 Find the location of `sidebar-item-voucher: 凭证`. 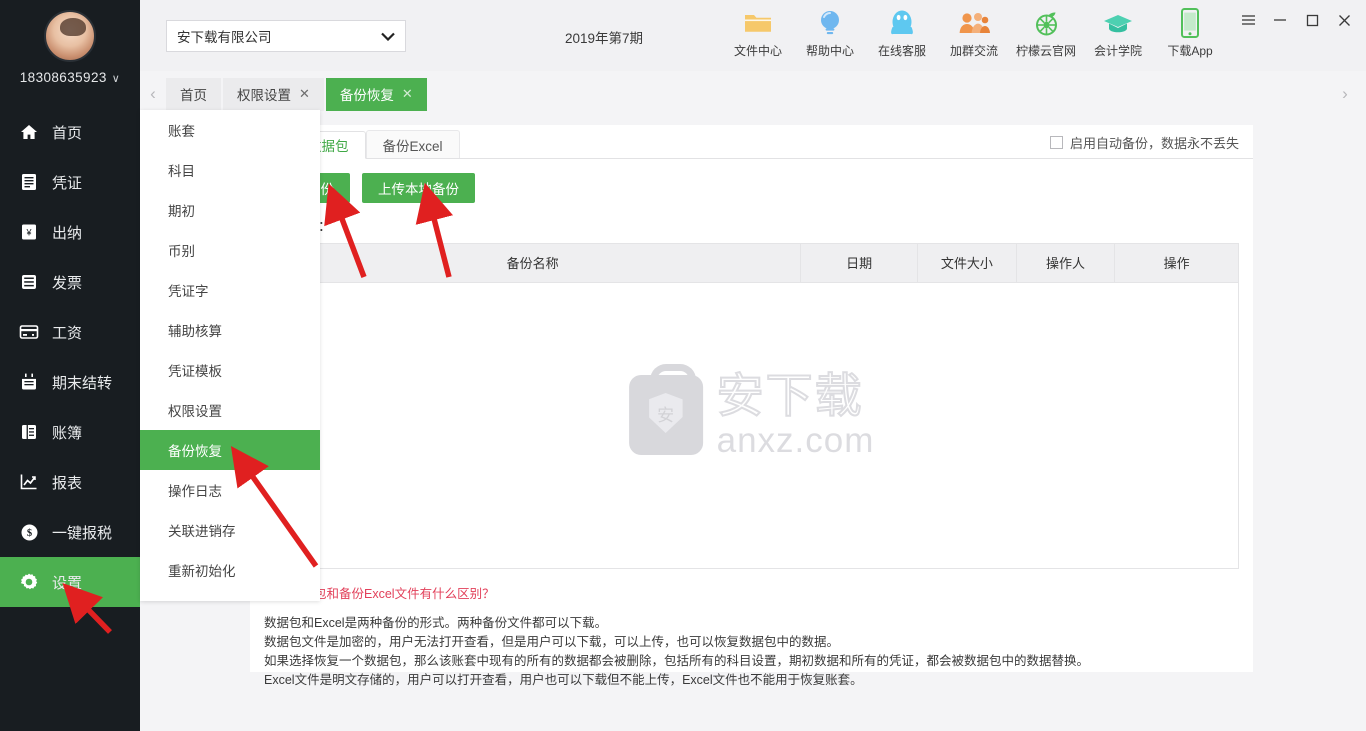

sidebar-item-voucher: 凭证 is located at coordinates (70, 182).